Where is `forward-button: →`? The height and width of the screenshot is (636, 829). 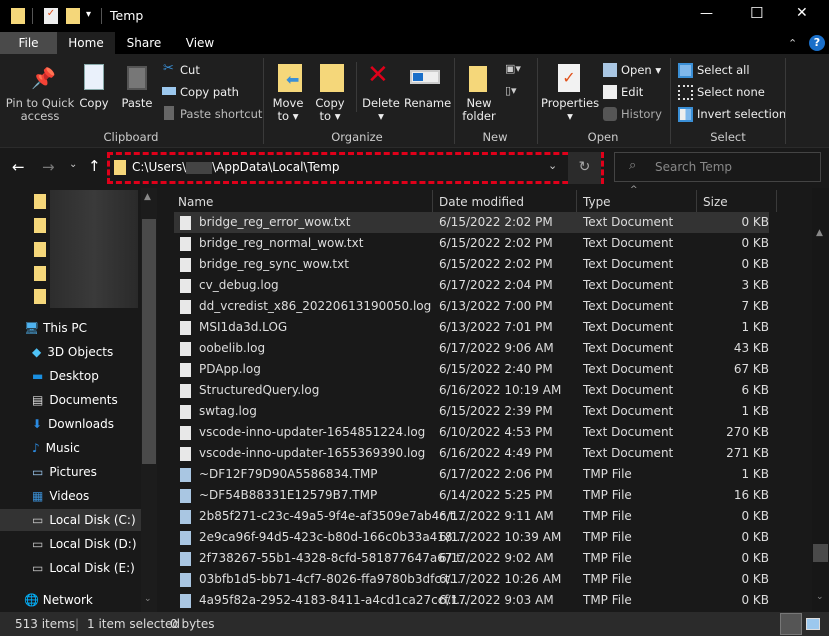
forward-button: → is located at coordinates (48, 167).